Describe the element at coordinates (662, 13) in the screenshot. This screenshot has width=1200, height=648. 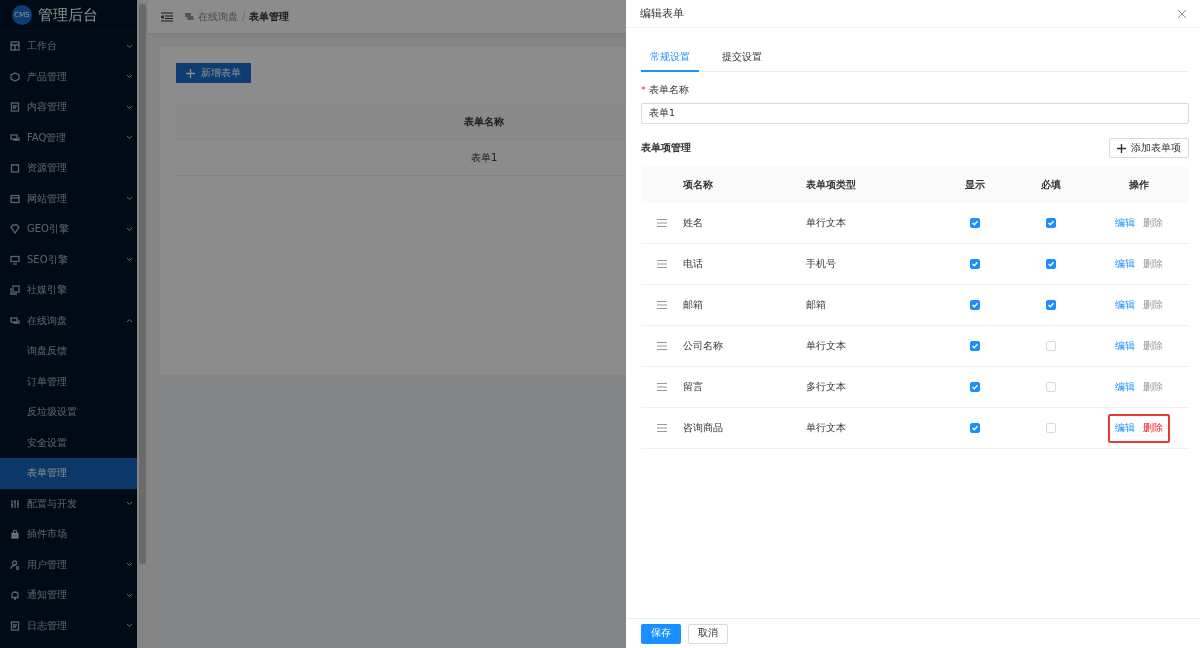
I see `drawer-title: 编辑表单` at that location.